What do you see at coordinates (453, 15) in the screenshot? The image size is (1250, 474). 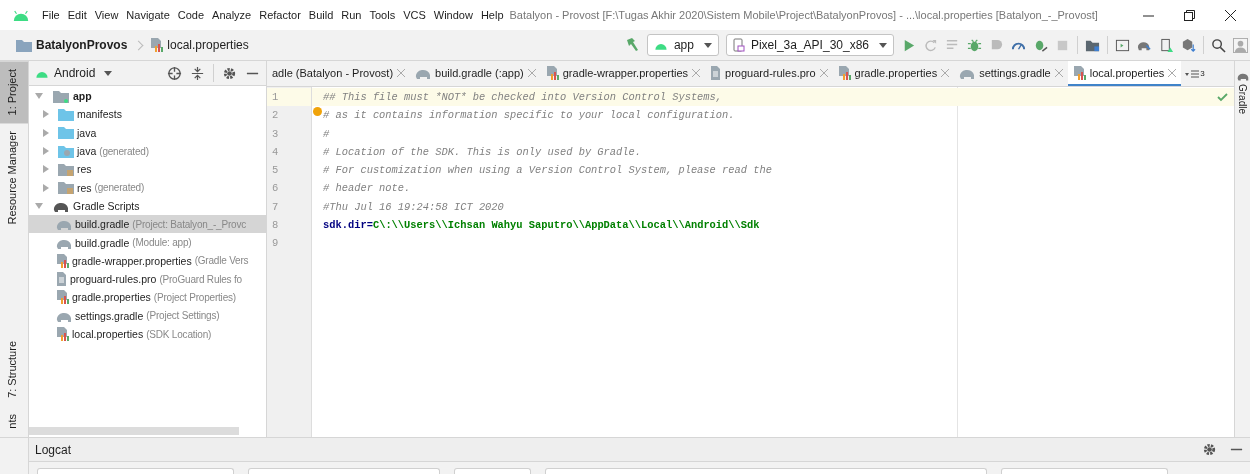 I see `menu-item: Window` at bounding box center [453, 15].